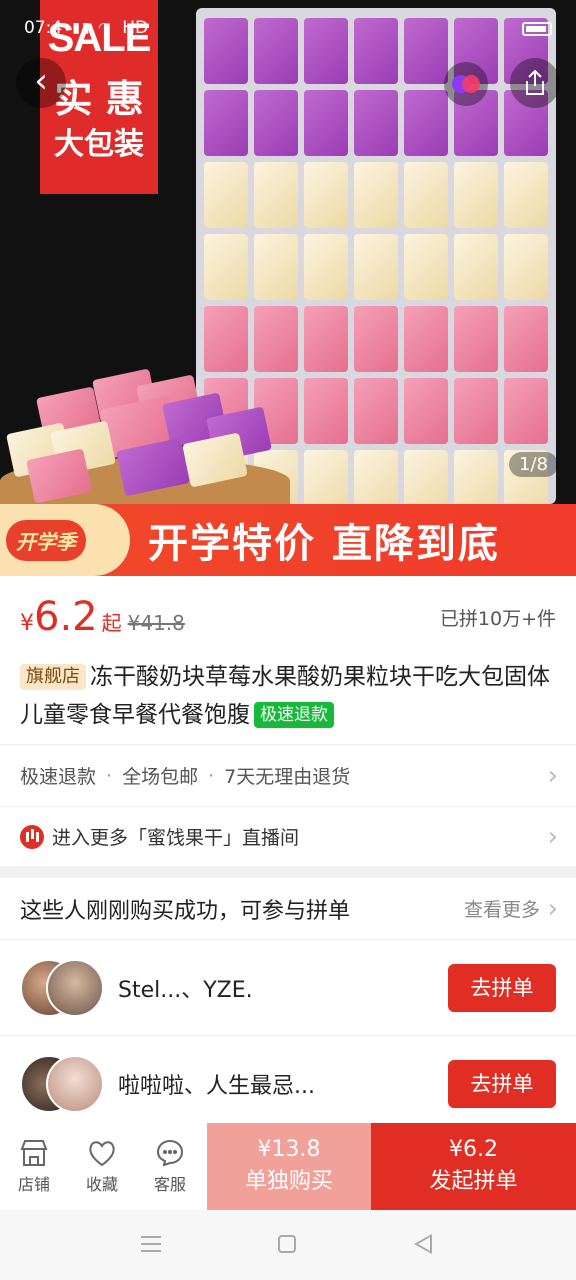 This screenshot has height=1280, width=576. I want to click on live-stream-icon, so click(32, 836).